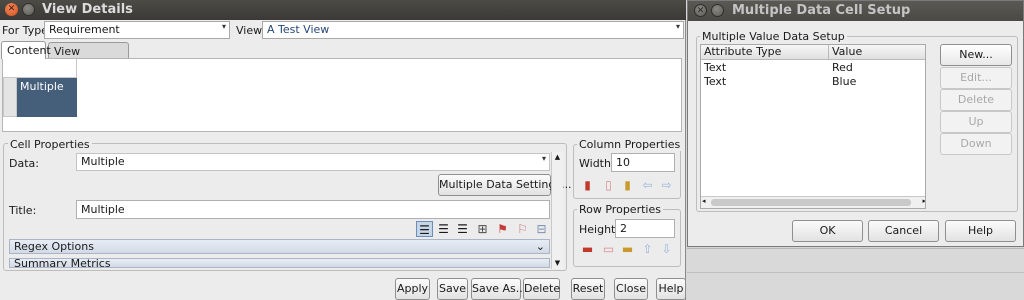 The image size is (1024, 300). Describe the element at coordinates (23, 210) in the screenshot. I see `title-label: Title:` at that location.